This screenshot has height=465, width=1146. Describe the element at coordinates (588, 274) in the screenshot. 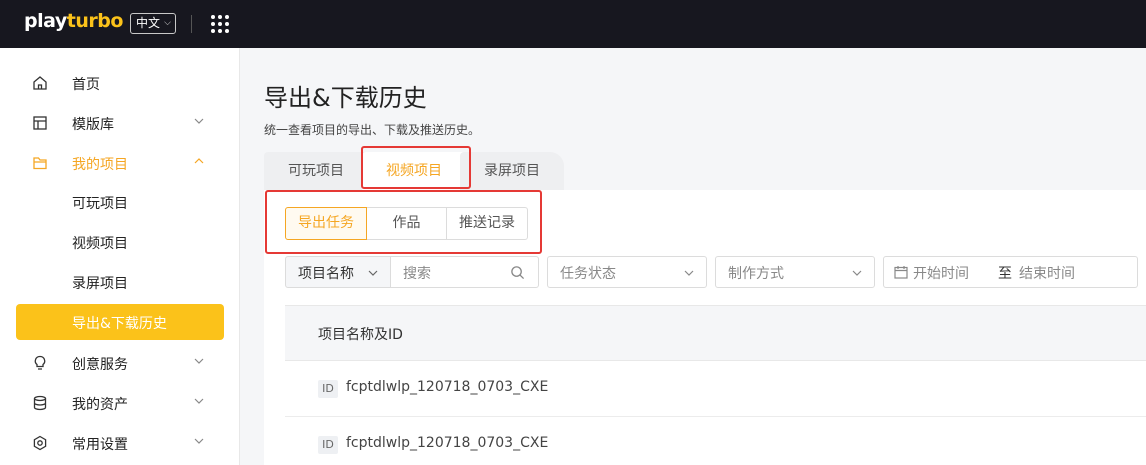

I see `task-status-placeholder: 任务状态` at that location.